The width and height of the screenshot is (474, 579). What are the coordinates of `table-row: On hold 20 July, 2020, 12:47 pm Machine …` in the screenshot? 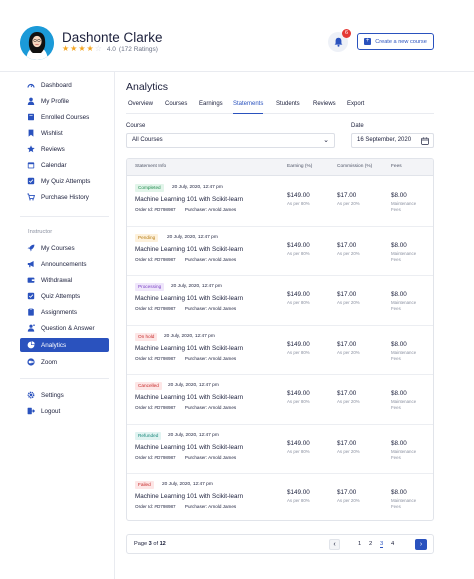 It's located at (280, 350).